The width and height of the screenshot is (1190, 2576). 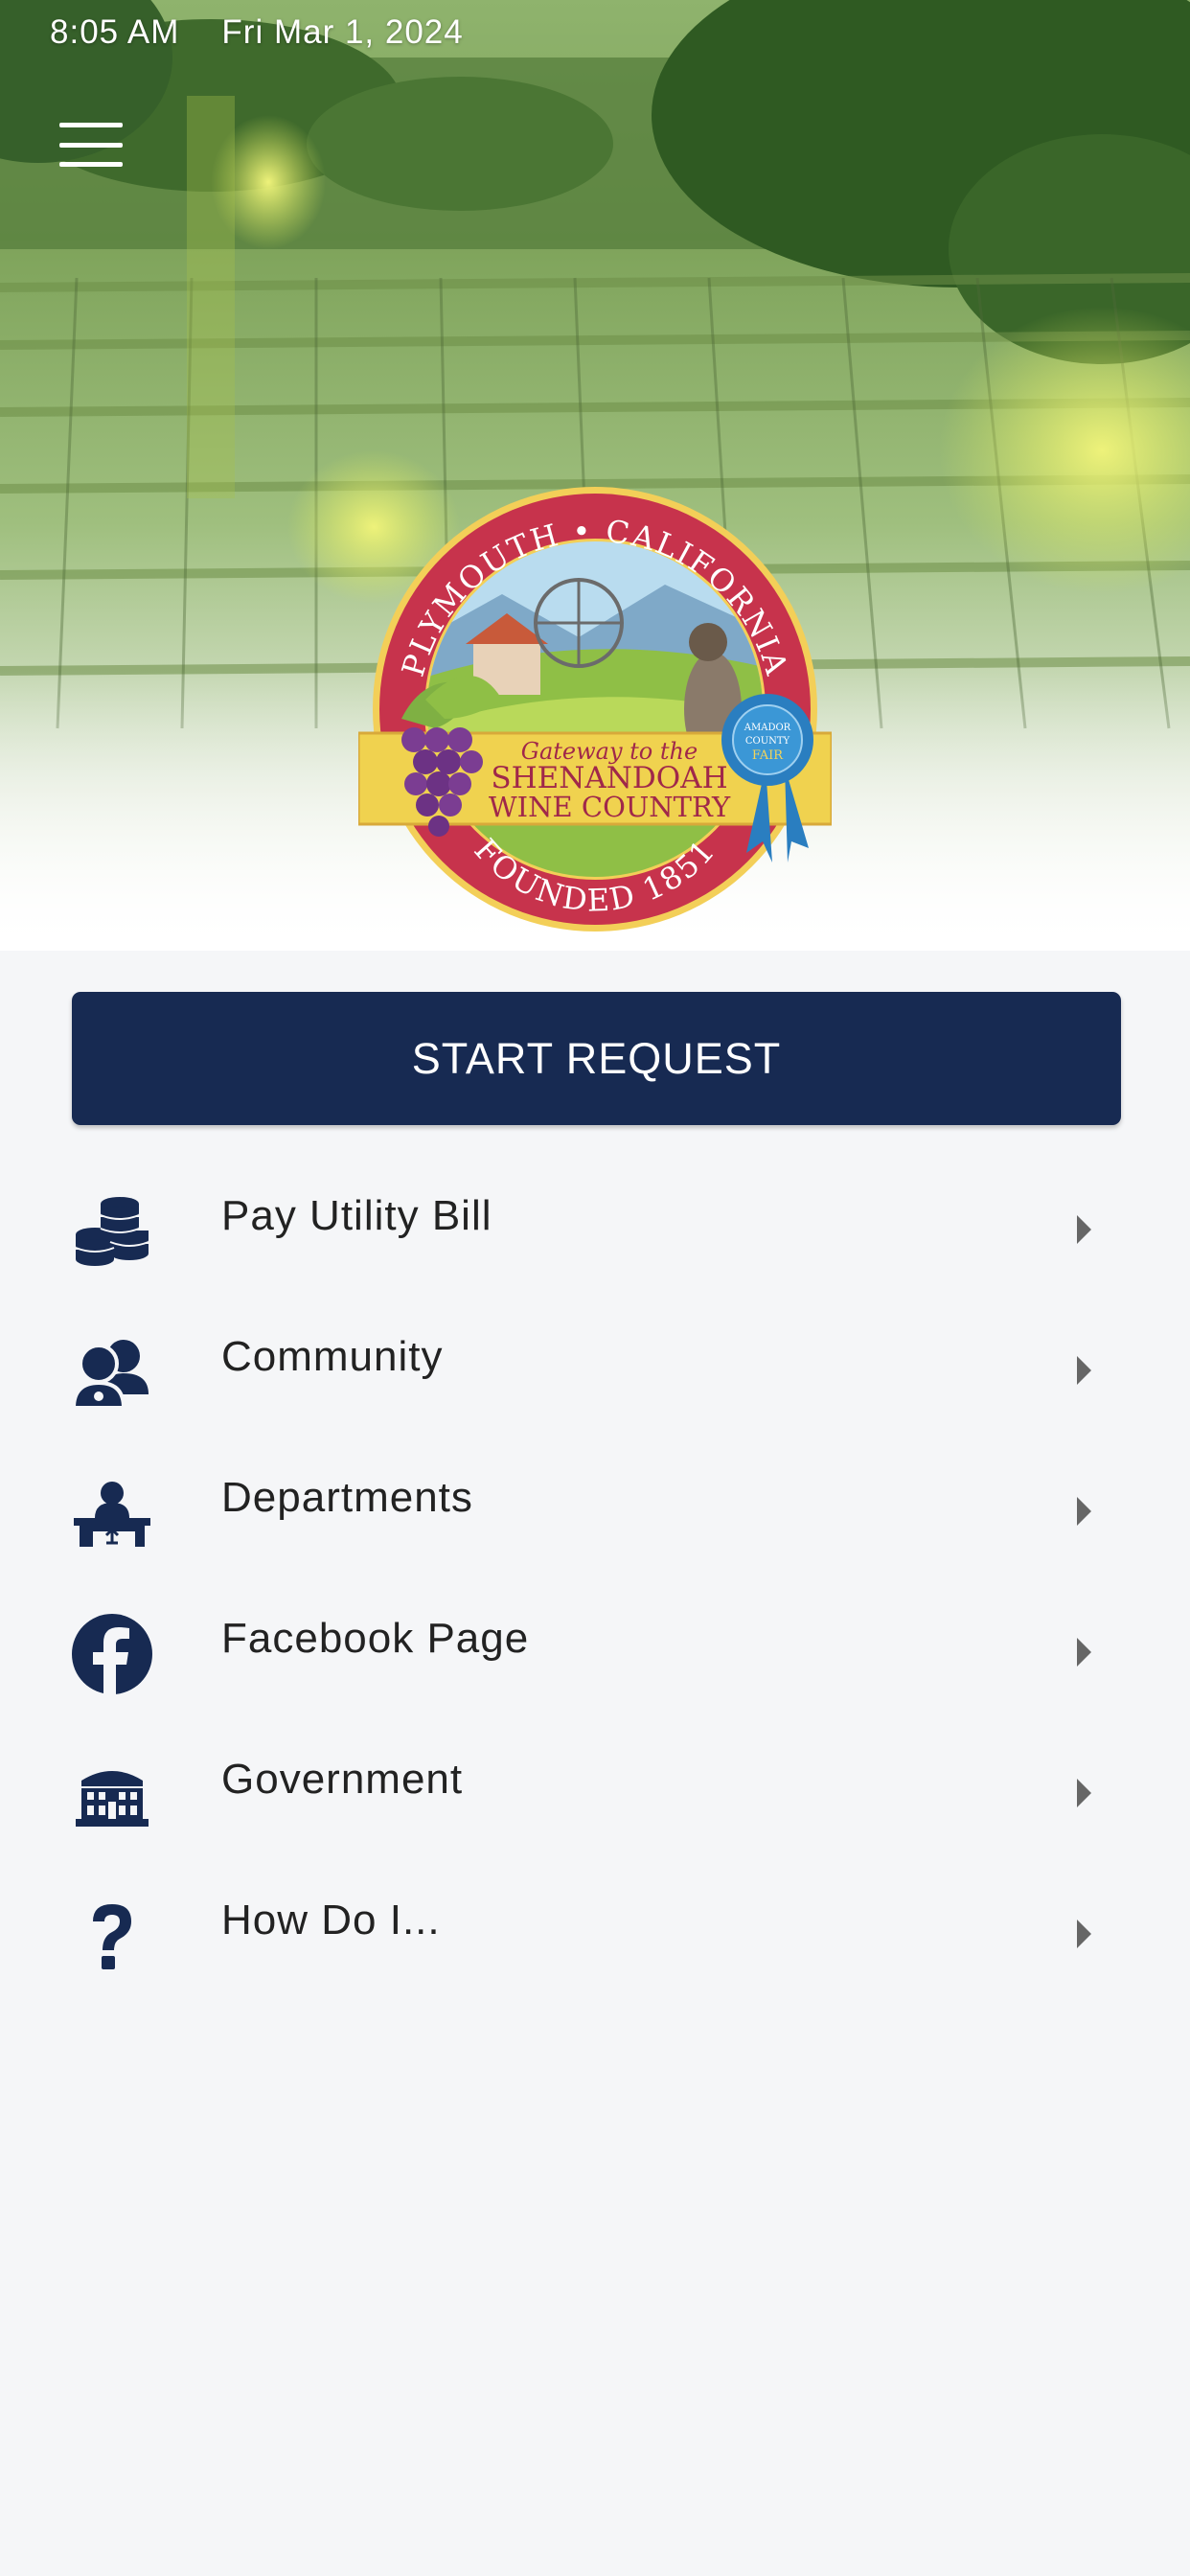 What do you see at coordinates (112, 1936) in the screenshot?
I see `question-mark-icon` at bounding box center [112, 1936].